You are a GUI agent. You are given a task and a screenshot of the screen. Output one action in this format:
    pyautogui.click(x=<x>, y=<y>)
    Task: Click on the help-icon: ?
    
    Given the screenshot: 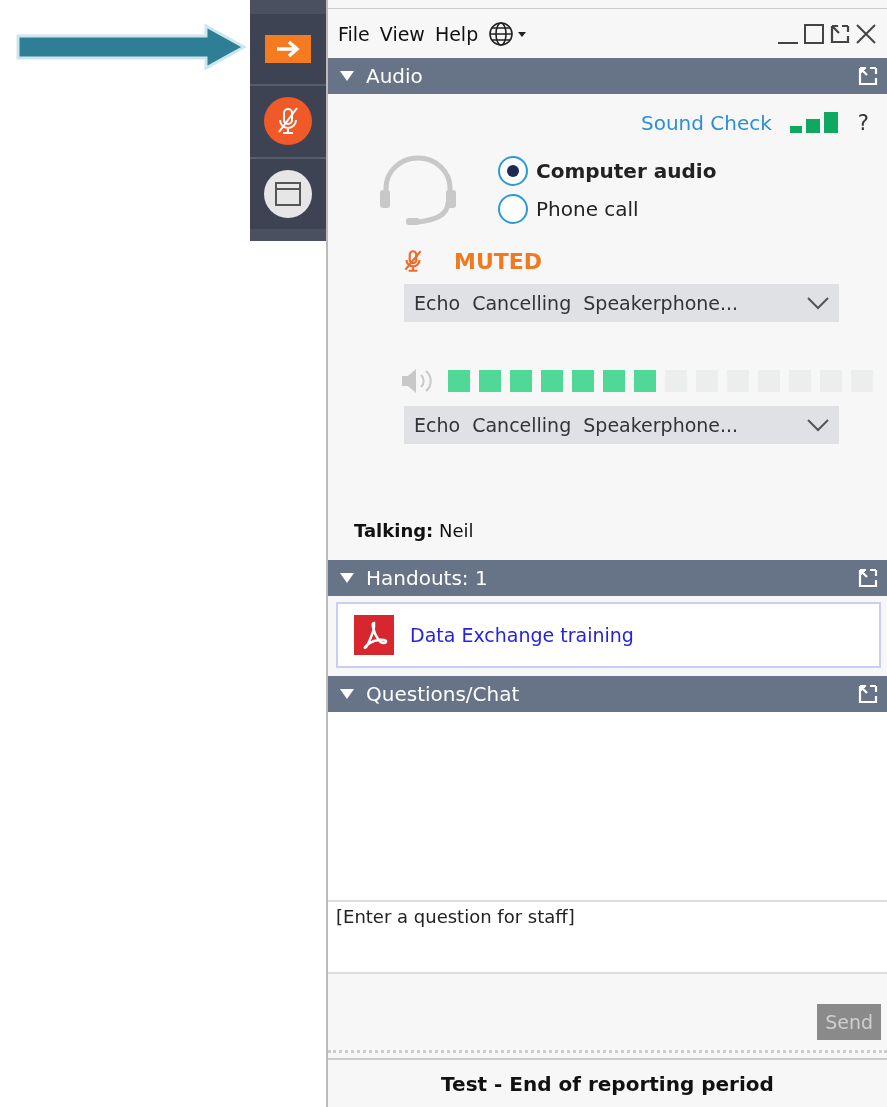 What is the action you would take?
    pyautogui.click(x=863, y=123)
    